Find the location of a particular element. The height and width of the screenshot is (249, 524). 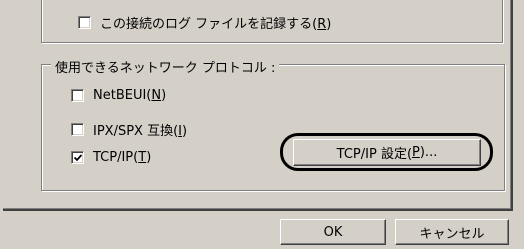

log-file-checkbox is located at coordinates (84, 22).